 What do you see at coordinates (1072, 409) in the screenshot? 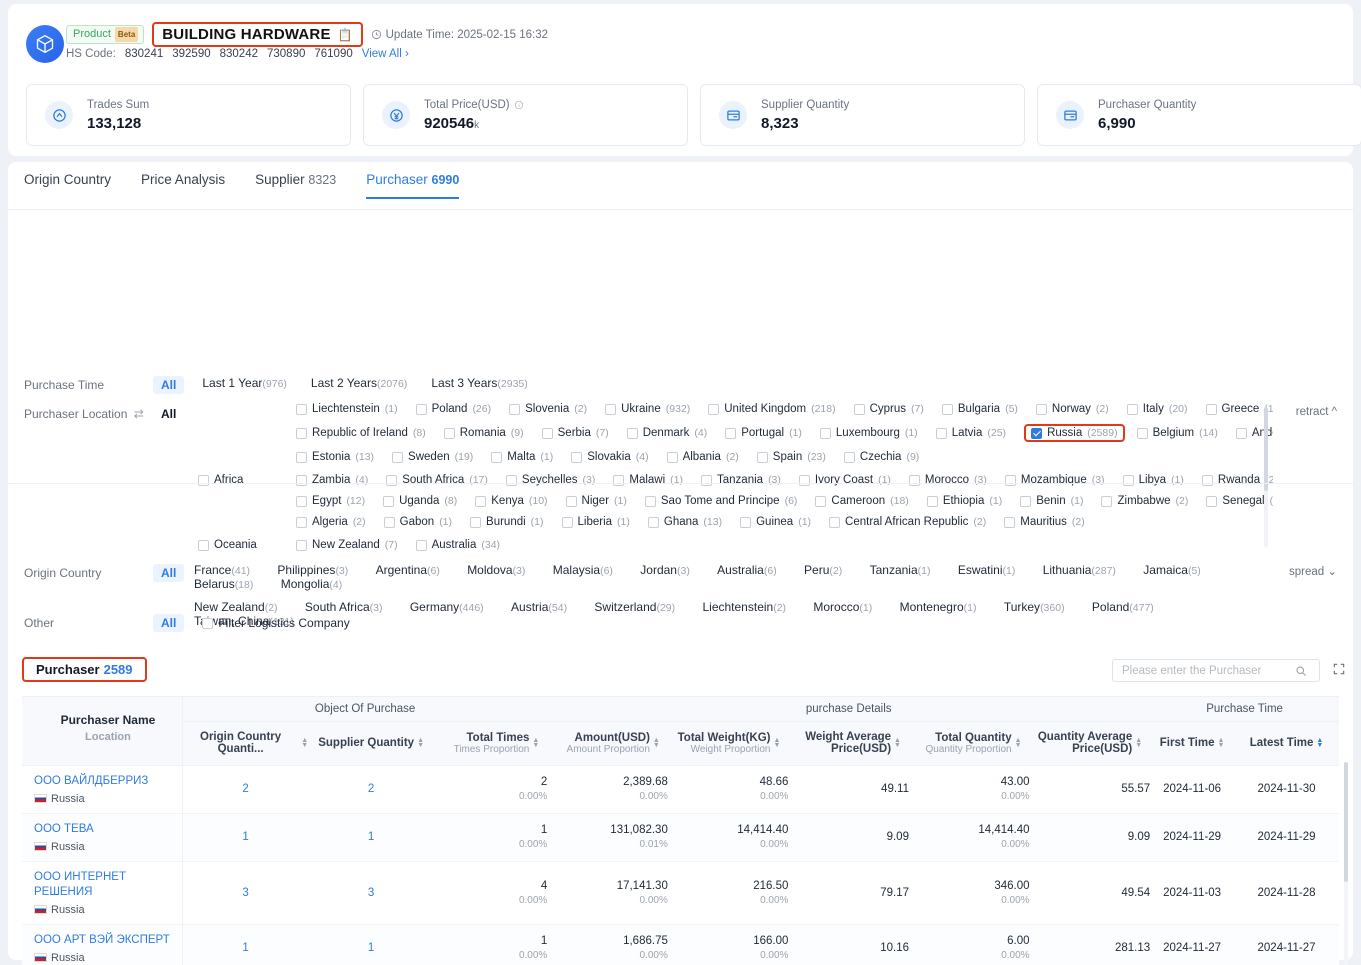
I see `location-checkbox-norway: Norway (2)` at bounding box center [1072, 409].